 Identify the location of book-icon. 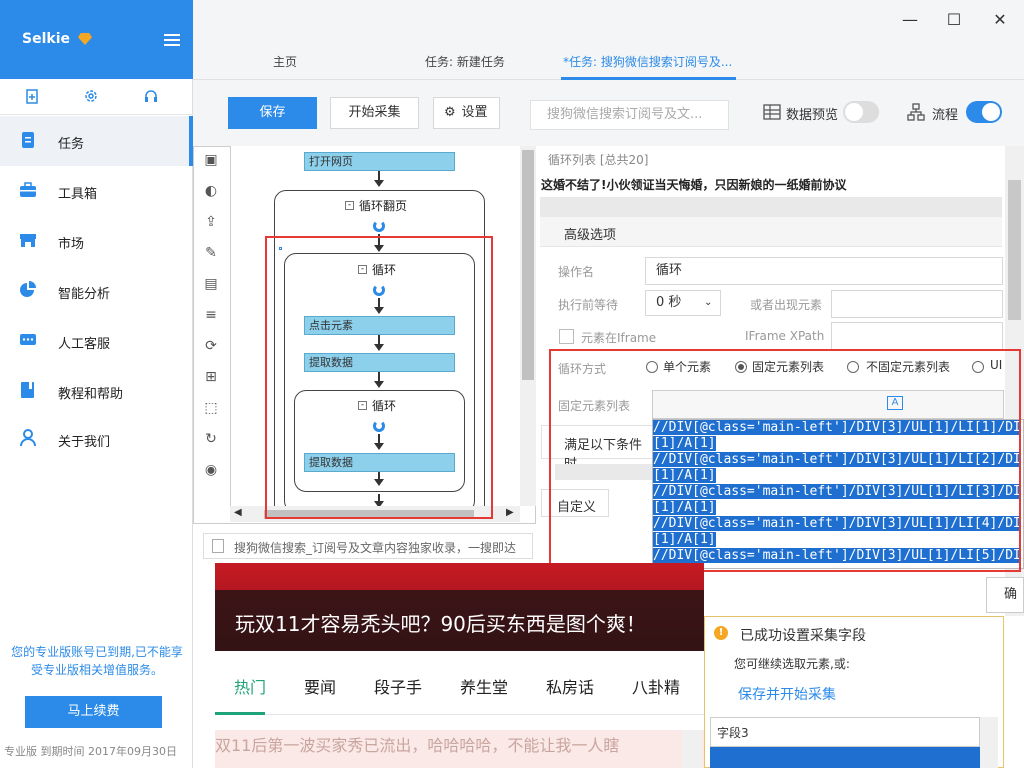
(28, 390).